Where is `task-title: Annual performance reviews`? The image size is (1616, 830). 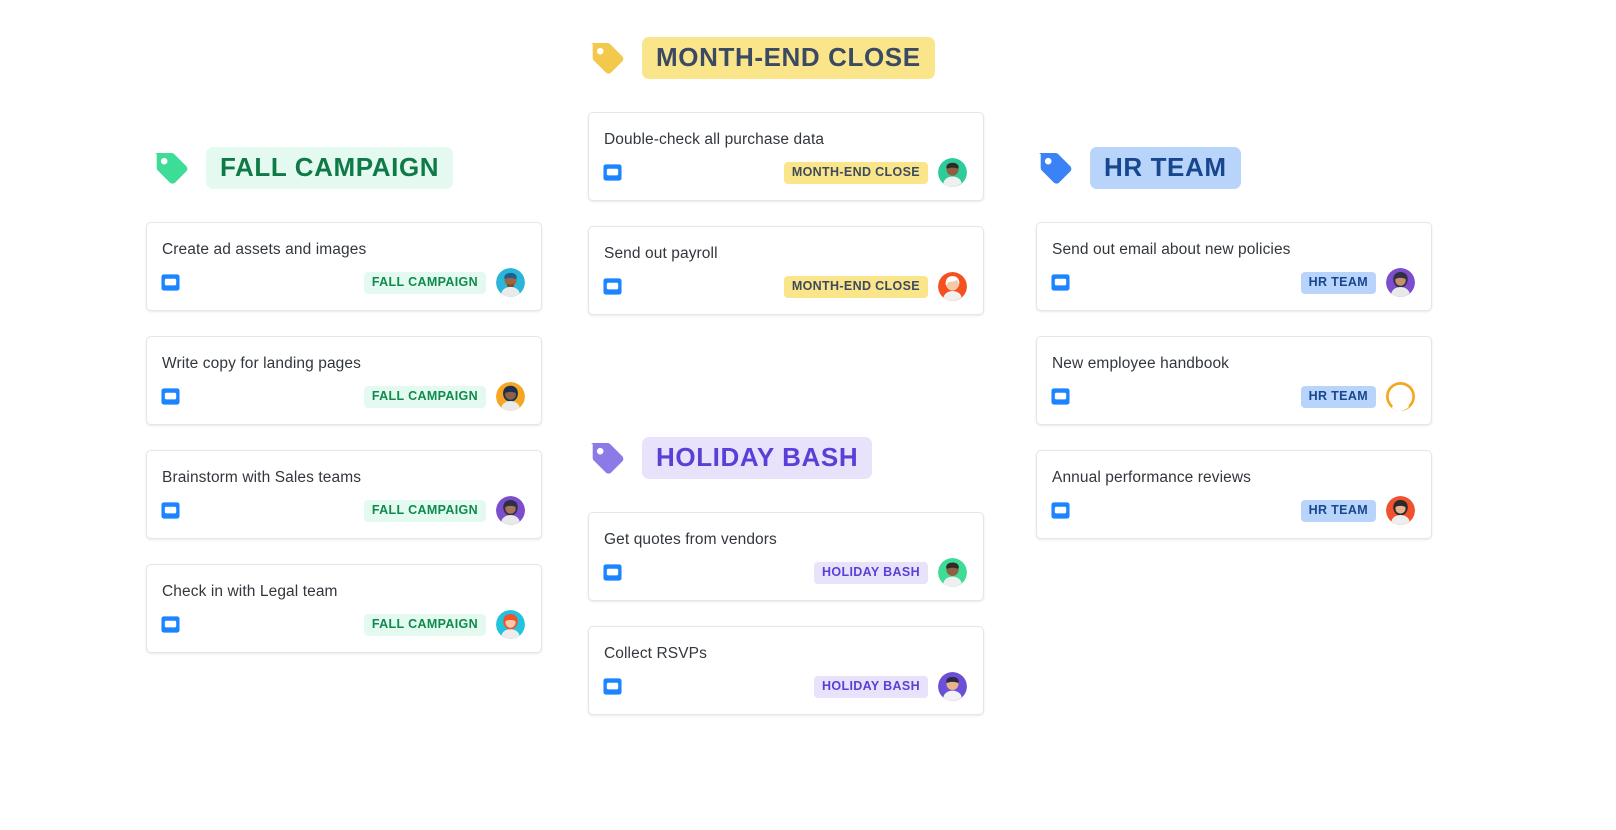
task-title: Annual performance reviews is located at coordinates (1152, 477).